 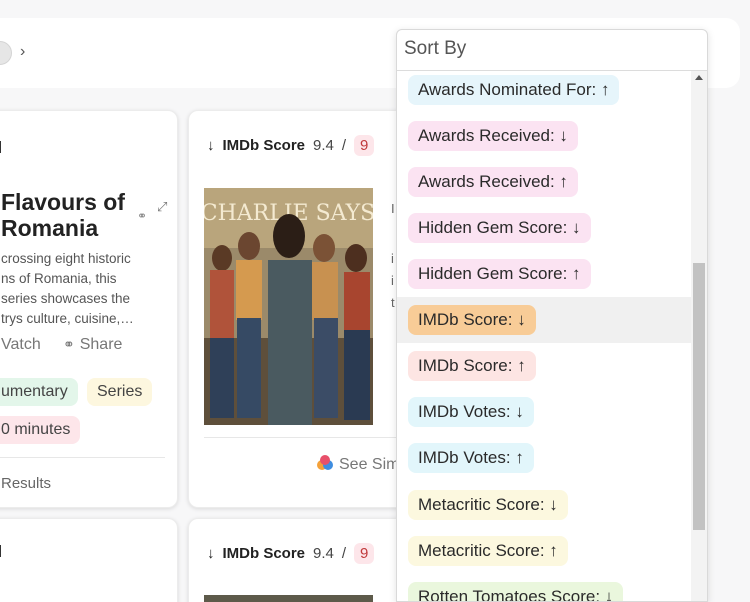 I want to click on chevron-right-icon: ›, so click(x=22, y=52).